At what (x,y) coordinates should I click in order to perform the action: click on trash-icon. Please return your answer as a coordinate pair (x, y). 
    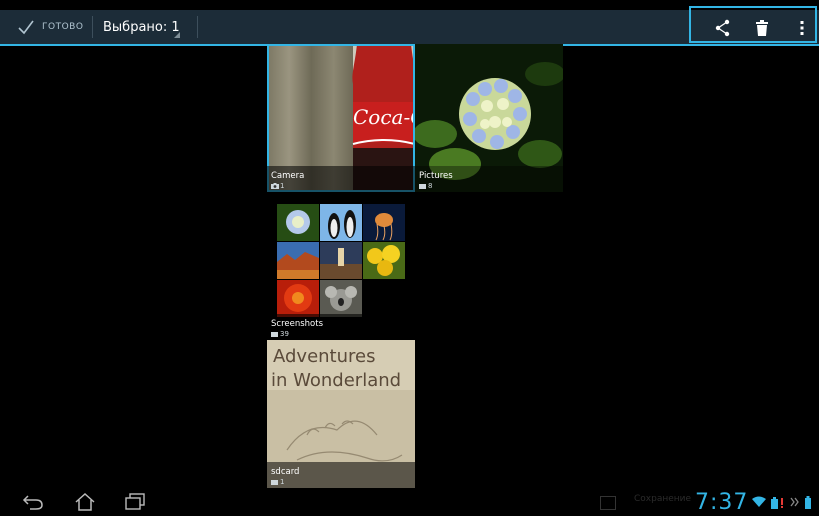
    Looking at the image, I should click on (762, 28).